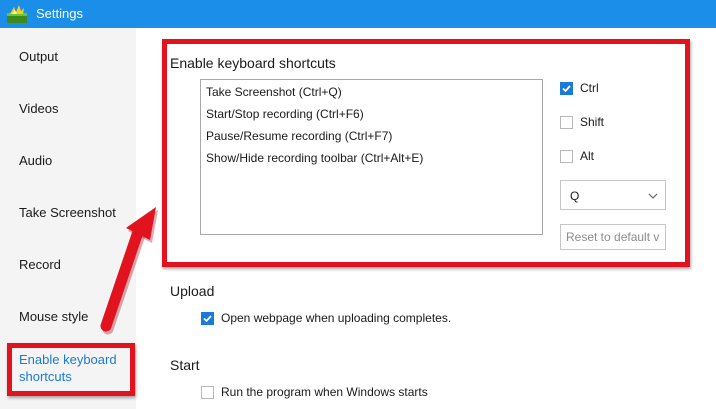 The image size is (716, 409). What do you see at coordinates (53, 316) in the screenshot?
I see `sidebar-item-mouse-style: Mouse style` at bounding box center [53, 316].